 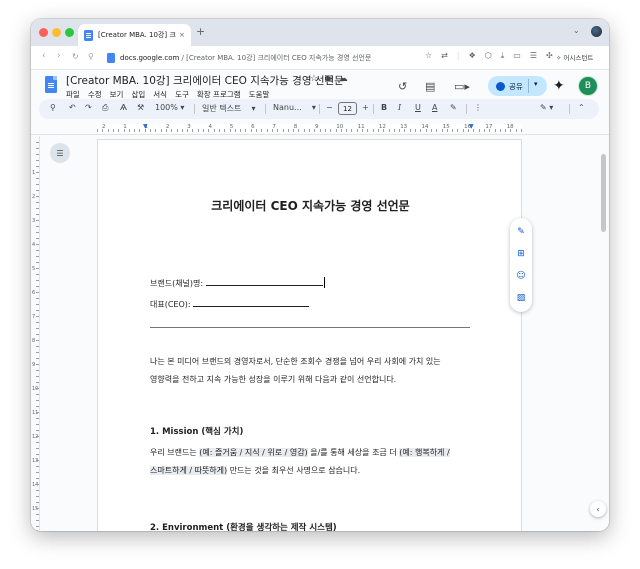 I want to click on intro-line-2: 영향력을 전하고 지속 가능한 성장을 이루기 위해 다음과 같이 선언합니다., so click(x=273, y=379).